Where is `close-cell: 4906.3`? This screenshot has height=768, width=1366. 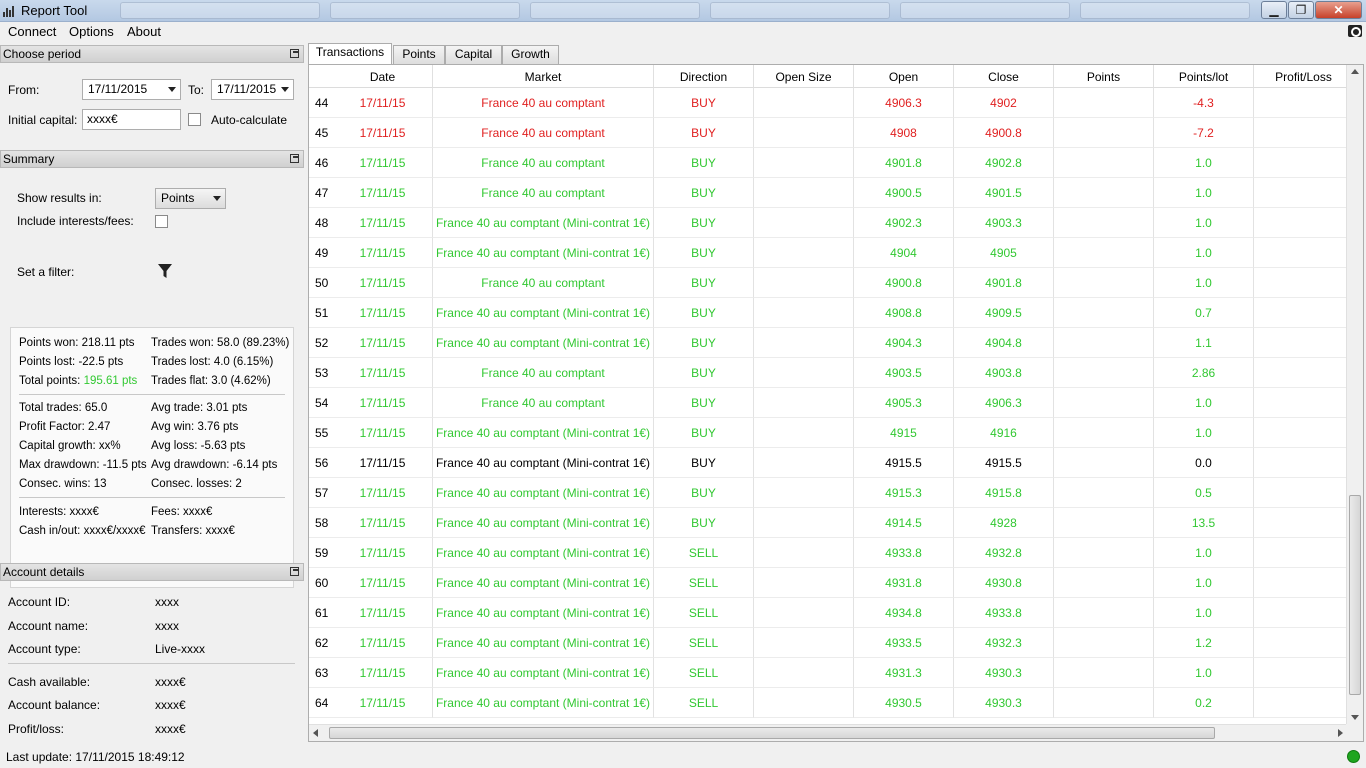 close-cell: 4906.3 is located at coordinates (1004, 403).